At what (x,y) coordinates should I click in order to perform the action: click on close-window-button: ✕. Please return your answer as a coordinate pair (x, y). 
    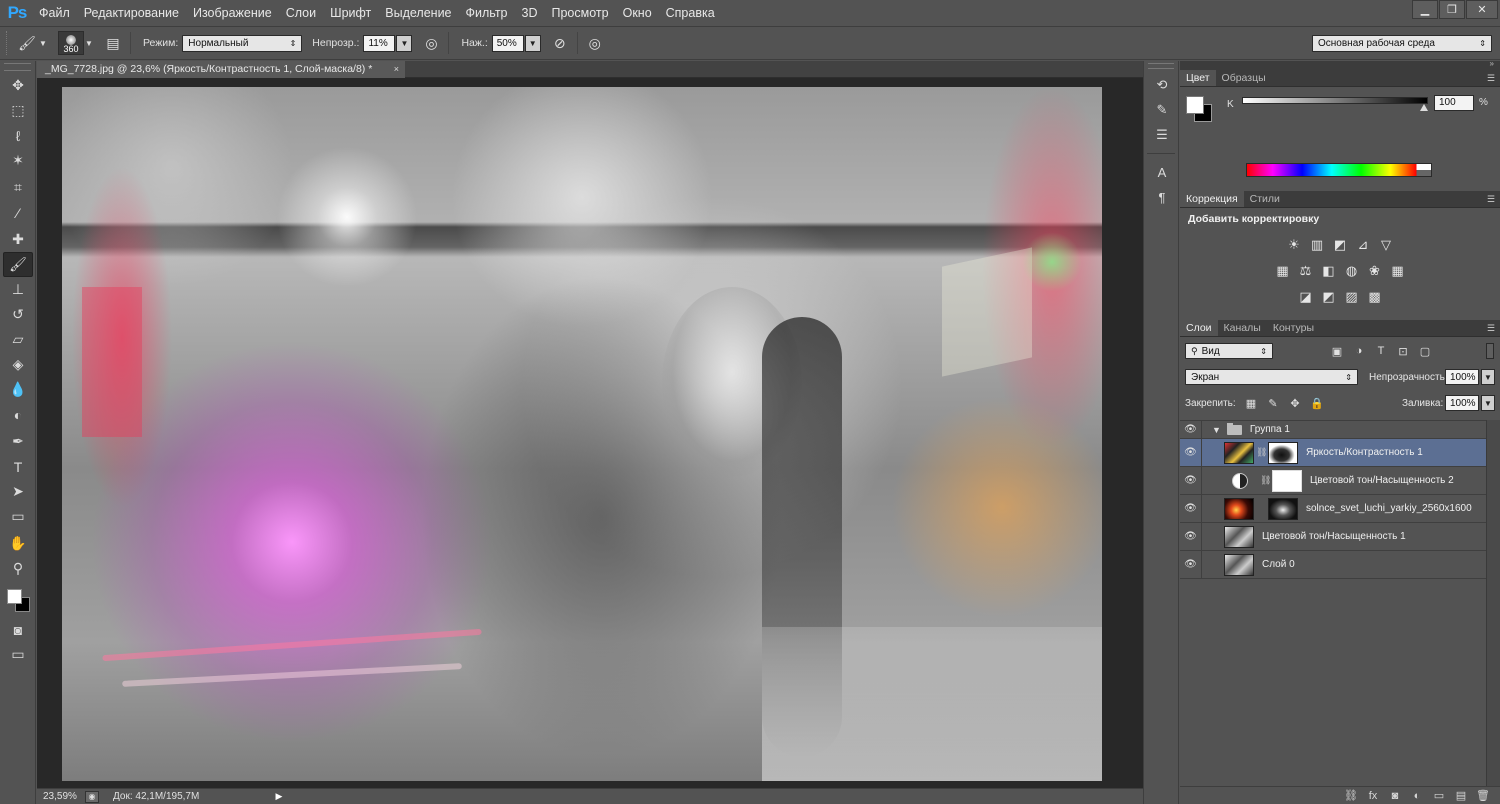
    Looking at the image, I should click on (1482, 9).